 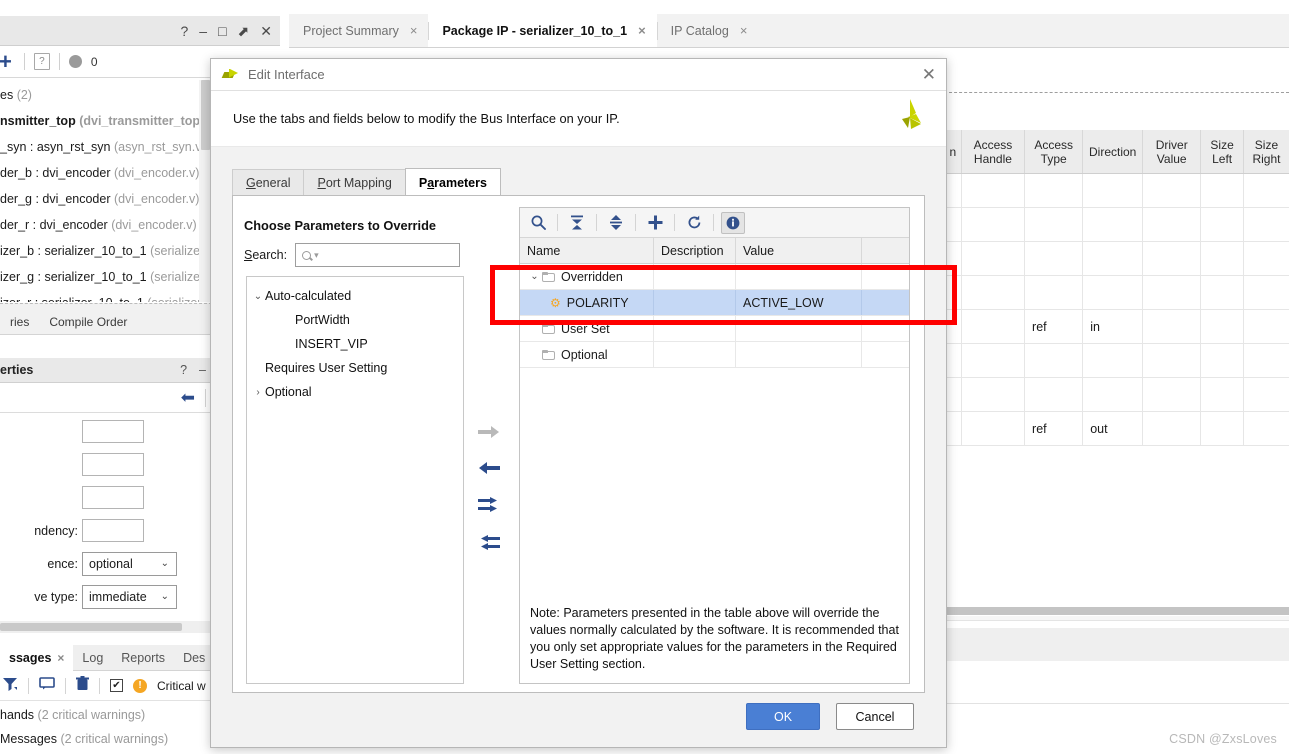 What do you see at coordinates (695, 250) in the screenshot?
I see `parameters-column-header: Description` at bounding box center [695, 250].